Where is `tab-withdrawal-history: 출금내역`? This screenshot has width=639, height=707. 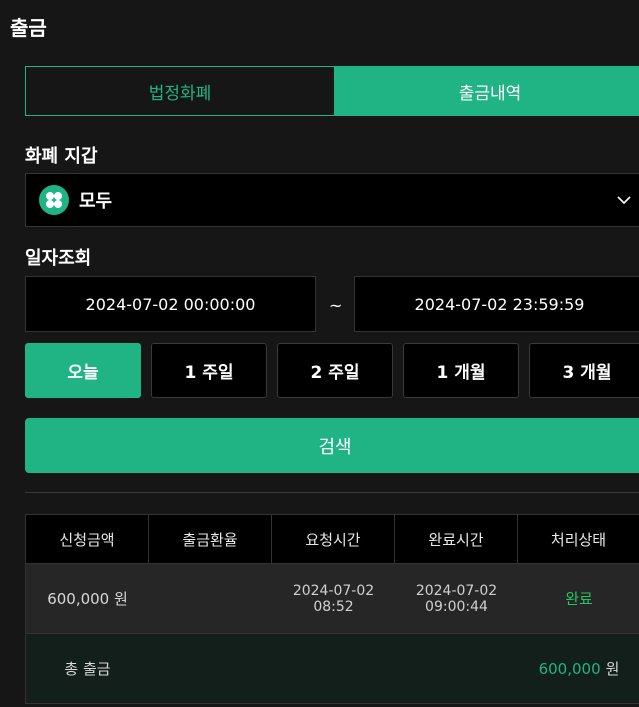 tab-withdrawal-history: 출금내역 is located at coordinates (487, 91).